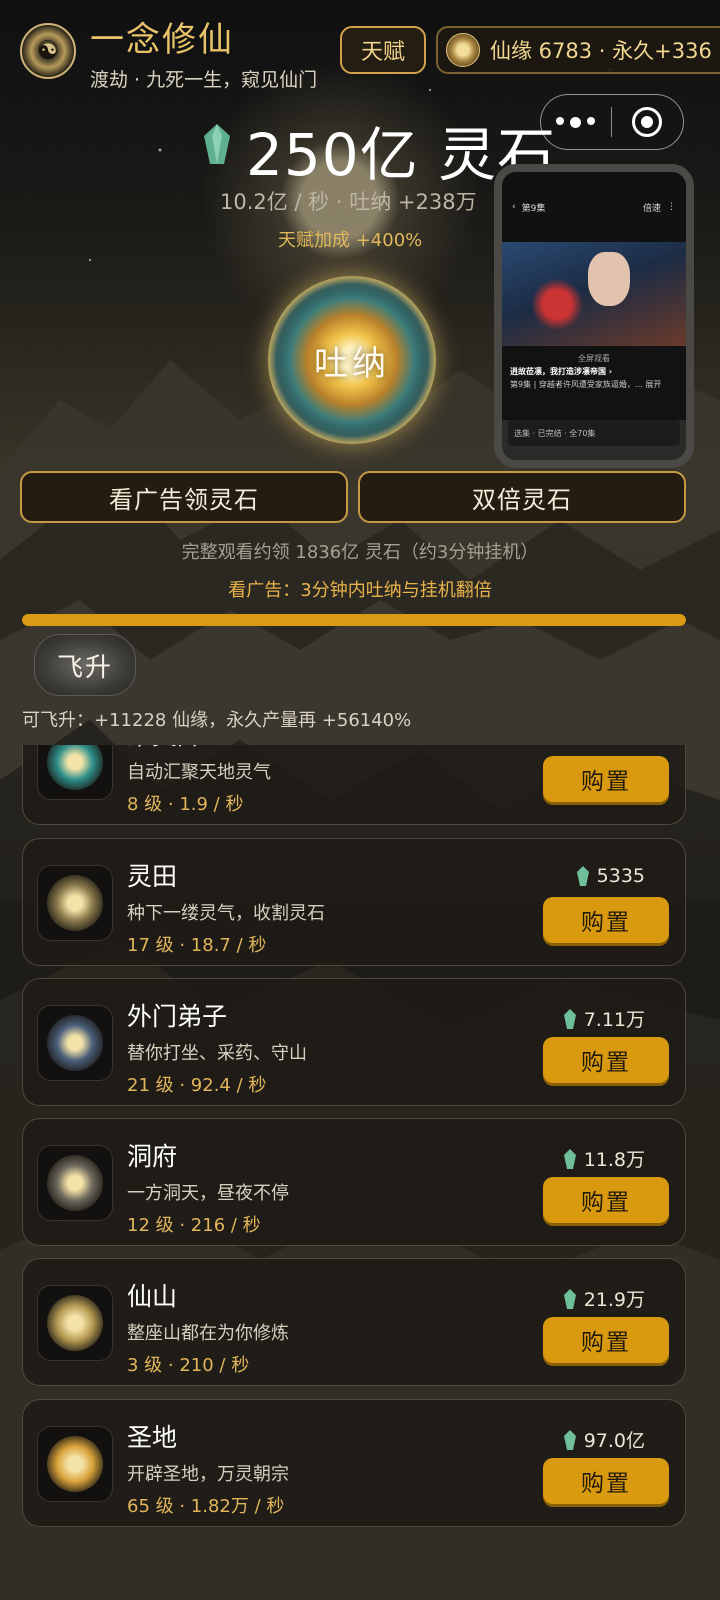 The height and width of the screenshot is (1600, 720). What do you see at coordinates (184, 497) in the screenshot?
I see `watch-ad-button: 看广告领灵石` at bounding box center [184, 497].